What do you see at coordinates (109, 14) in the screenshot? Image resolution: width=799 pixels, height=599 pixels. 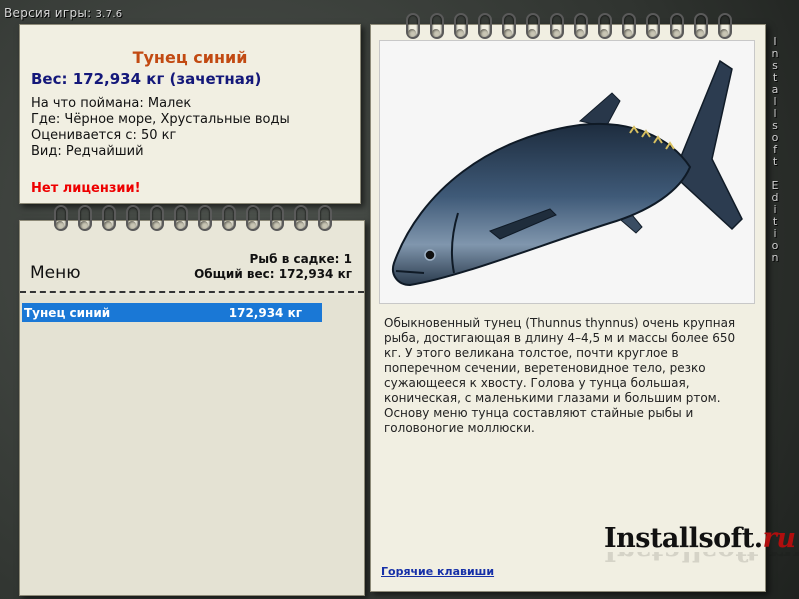 I see `version-number: 3.7.6` at bounding box center [109, 14].